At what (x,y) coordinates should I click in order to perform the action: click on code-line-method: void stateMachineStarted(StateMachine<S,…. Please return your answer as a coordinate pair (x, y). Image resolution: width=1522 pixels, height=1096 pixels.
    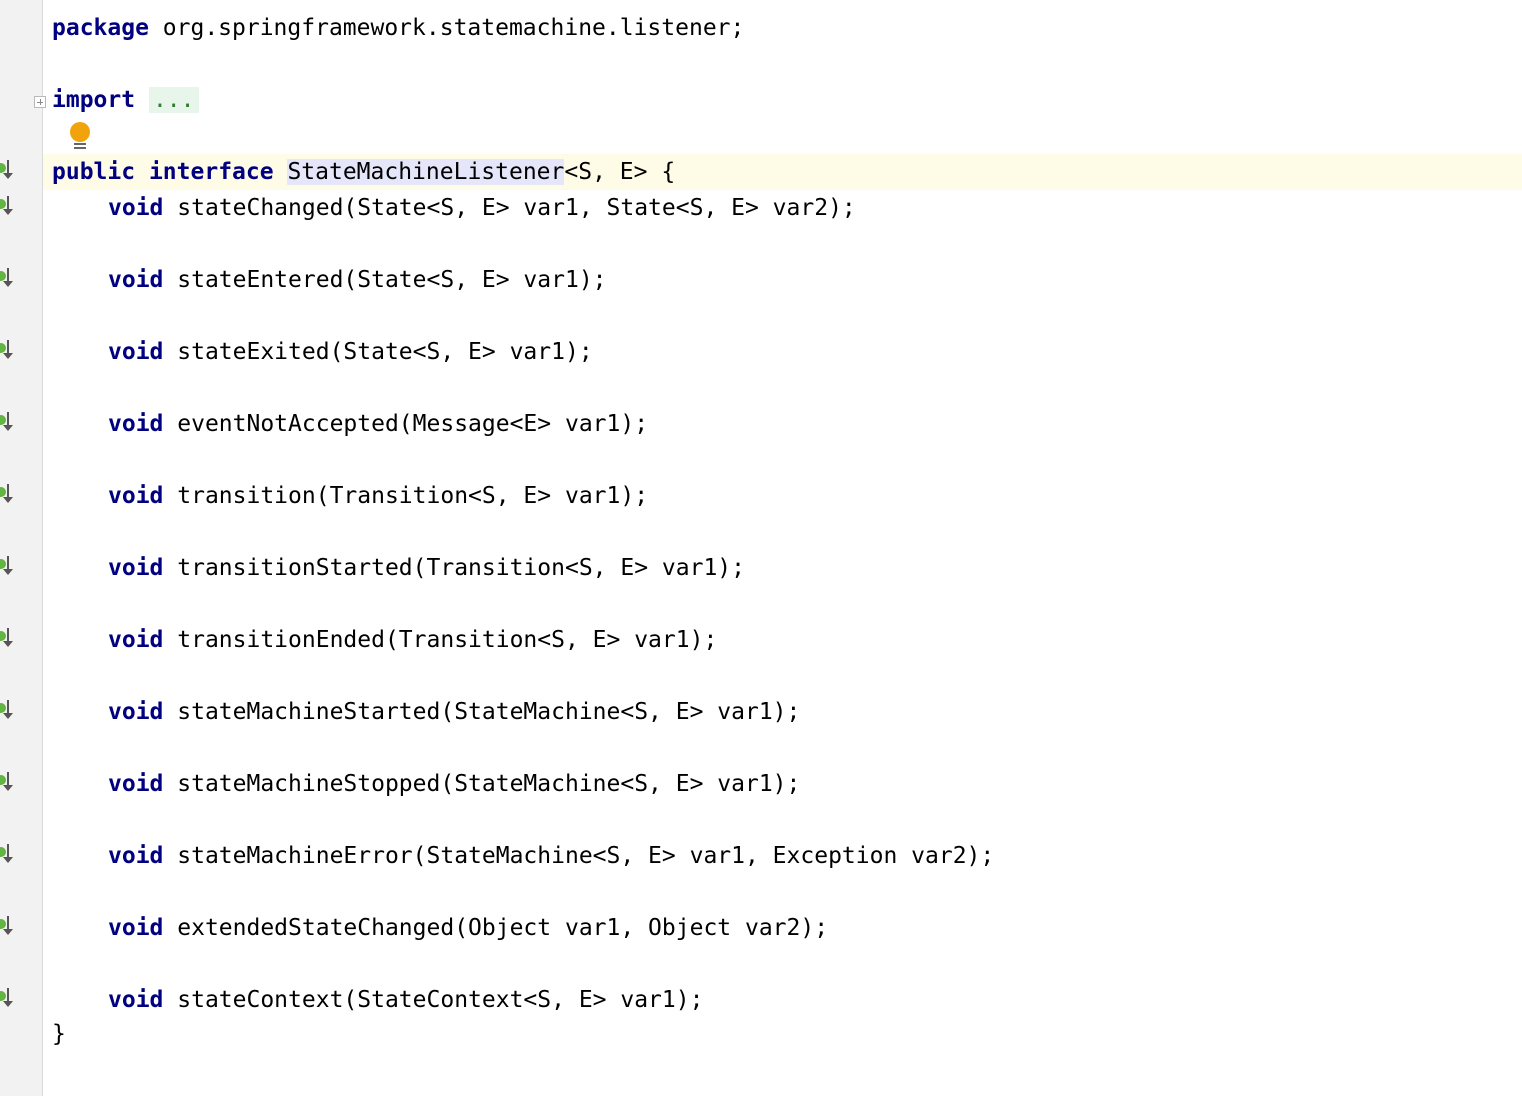
    Looking at the image, I should click on (761, 712).